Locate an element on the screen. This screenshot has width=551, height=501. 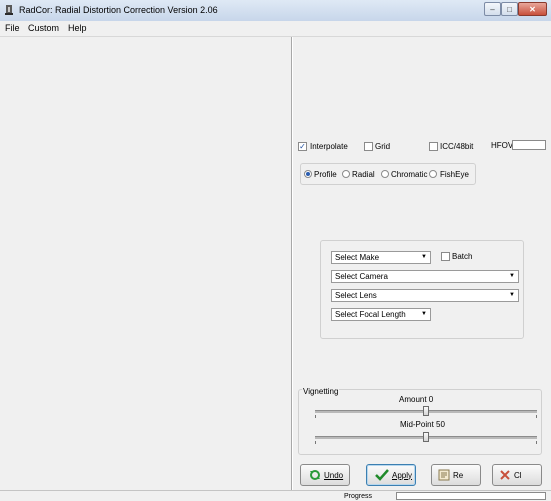
midpoint-slider-thumb is located at coordinates (426, 437).